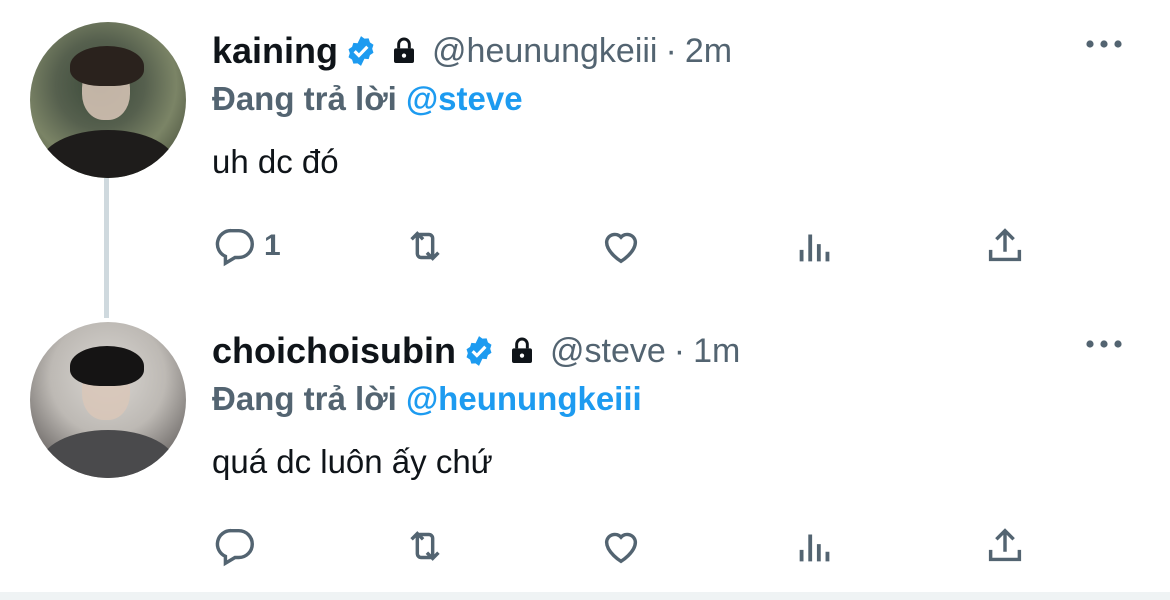 The height and width of the screenshot is (600, 1170). I want to click on tweet-text: uh dc đó, so click(275, 161).